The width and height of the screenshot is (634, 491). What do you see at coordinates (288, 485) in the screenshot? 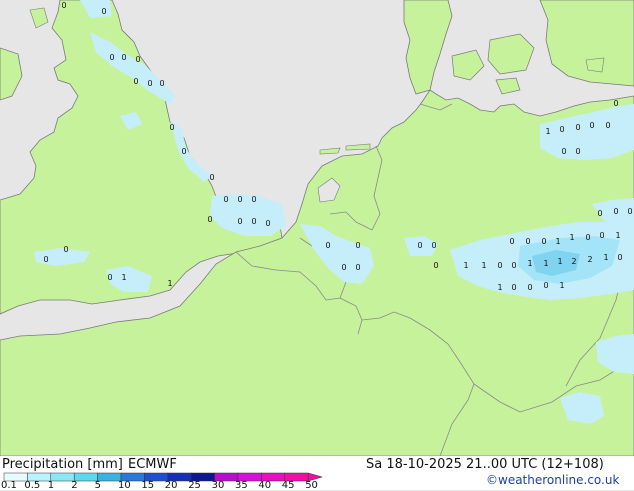
I see `color-scale-tick-label: 45` at bounding box center [288, 485].